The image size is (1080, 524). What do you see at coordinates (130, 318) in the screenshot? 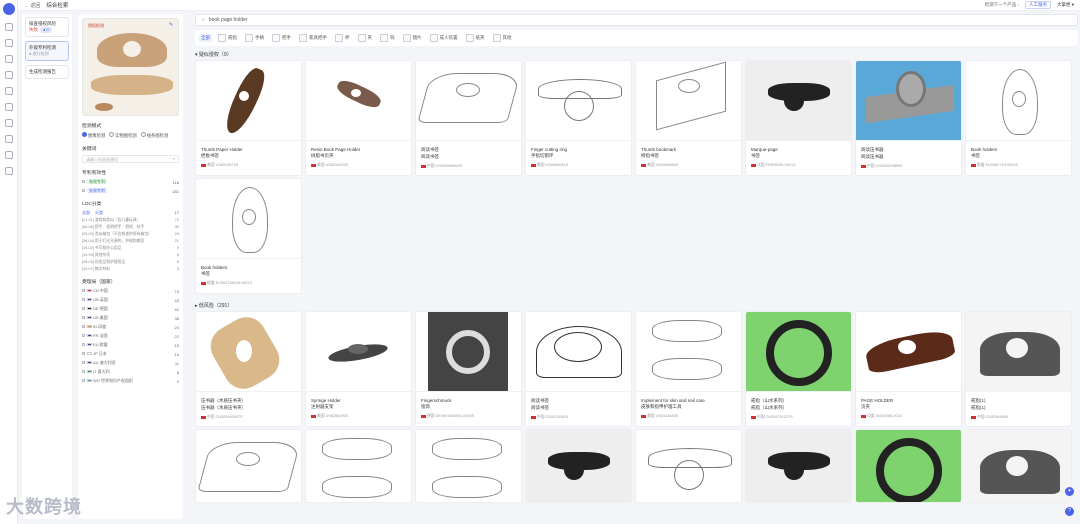
I see `country-row: US 美国 38` at bounding box center [130, 318].